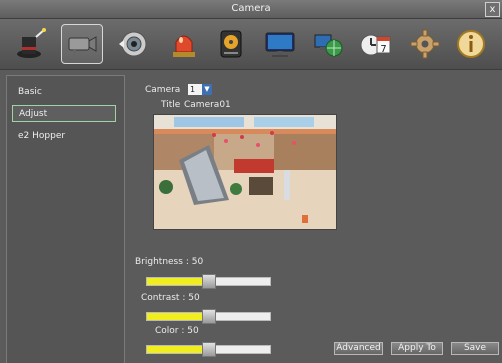  Describe the element at coordinates (358, 348) in the screenshot. I see `advanced-button: Advanced` at that location.